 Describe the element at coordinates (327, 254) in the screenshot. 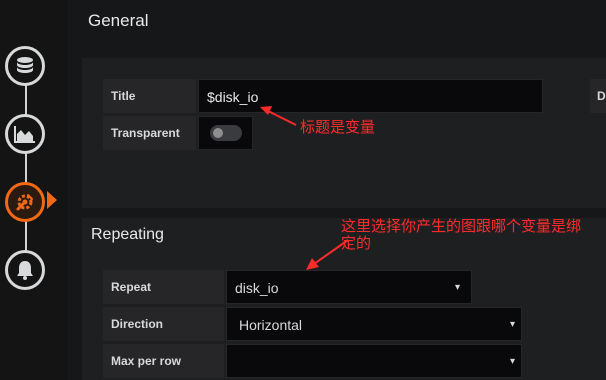

I see `repeat-arrow-icon` at that location.